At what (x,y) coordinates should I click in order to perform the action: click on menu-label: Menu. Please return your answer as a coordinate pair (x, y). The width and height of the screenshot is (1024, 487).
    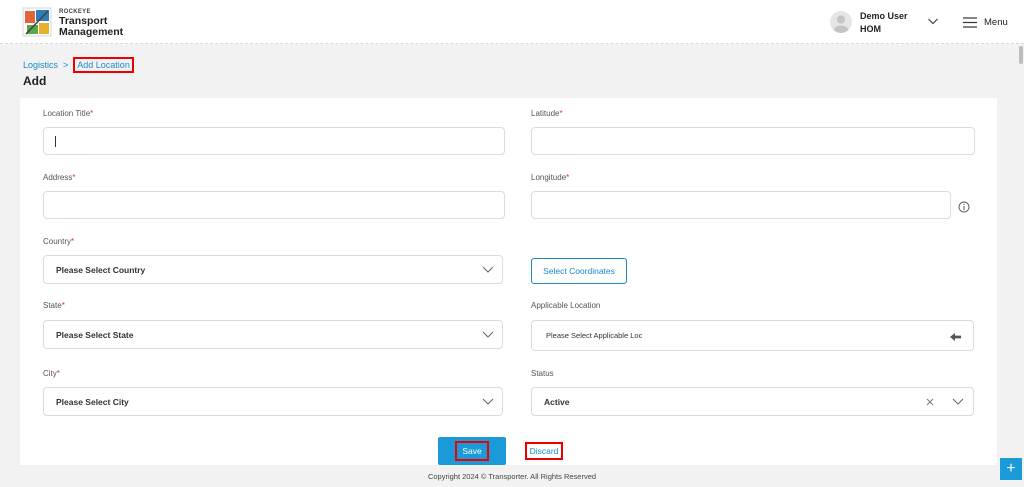
    Looking at the image, I should click on (996, 22).